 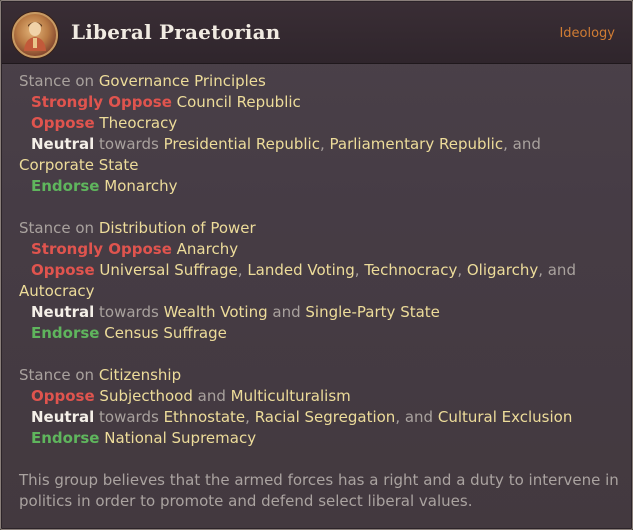 What do you see at coordinates (35, 35) in the screenshot?
I see `soldier-portrait-icon` at bounding box center [35, 35].